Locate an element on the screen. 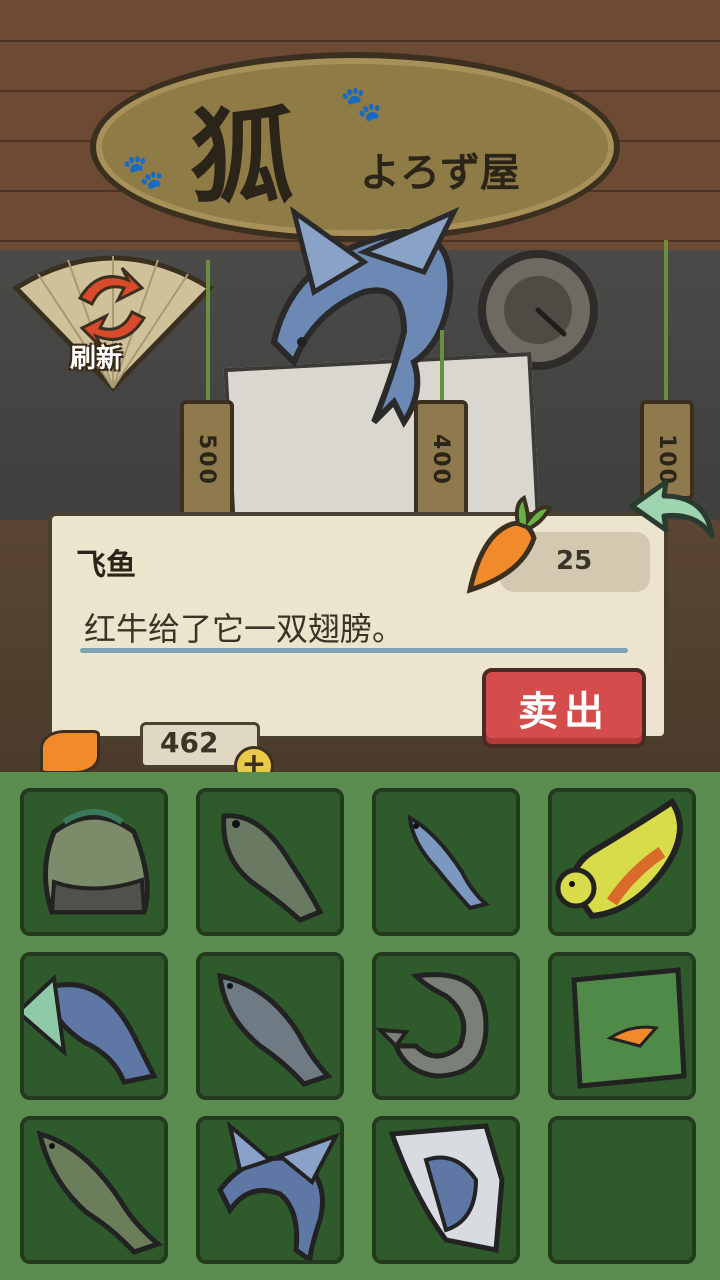  sturgeon-icon is located at coordinates (432, 1025).